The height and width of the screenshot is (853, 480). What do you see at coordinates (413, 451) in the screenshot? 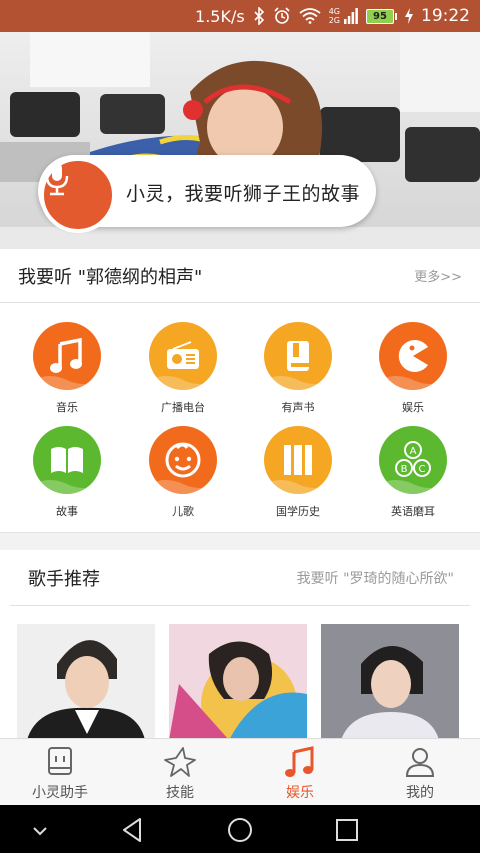
I see `svg-text: A` at bounding box center [413, 451].